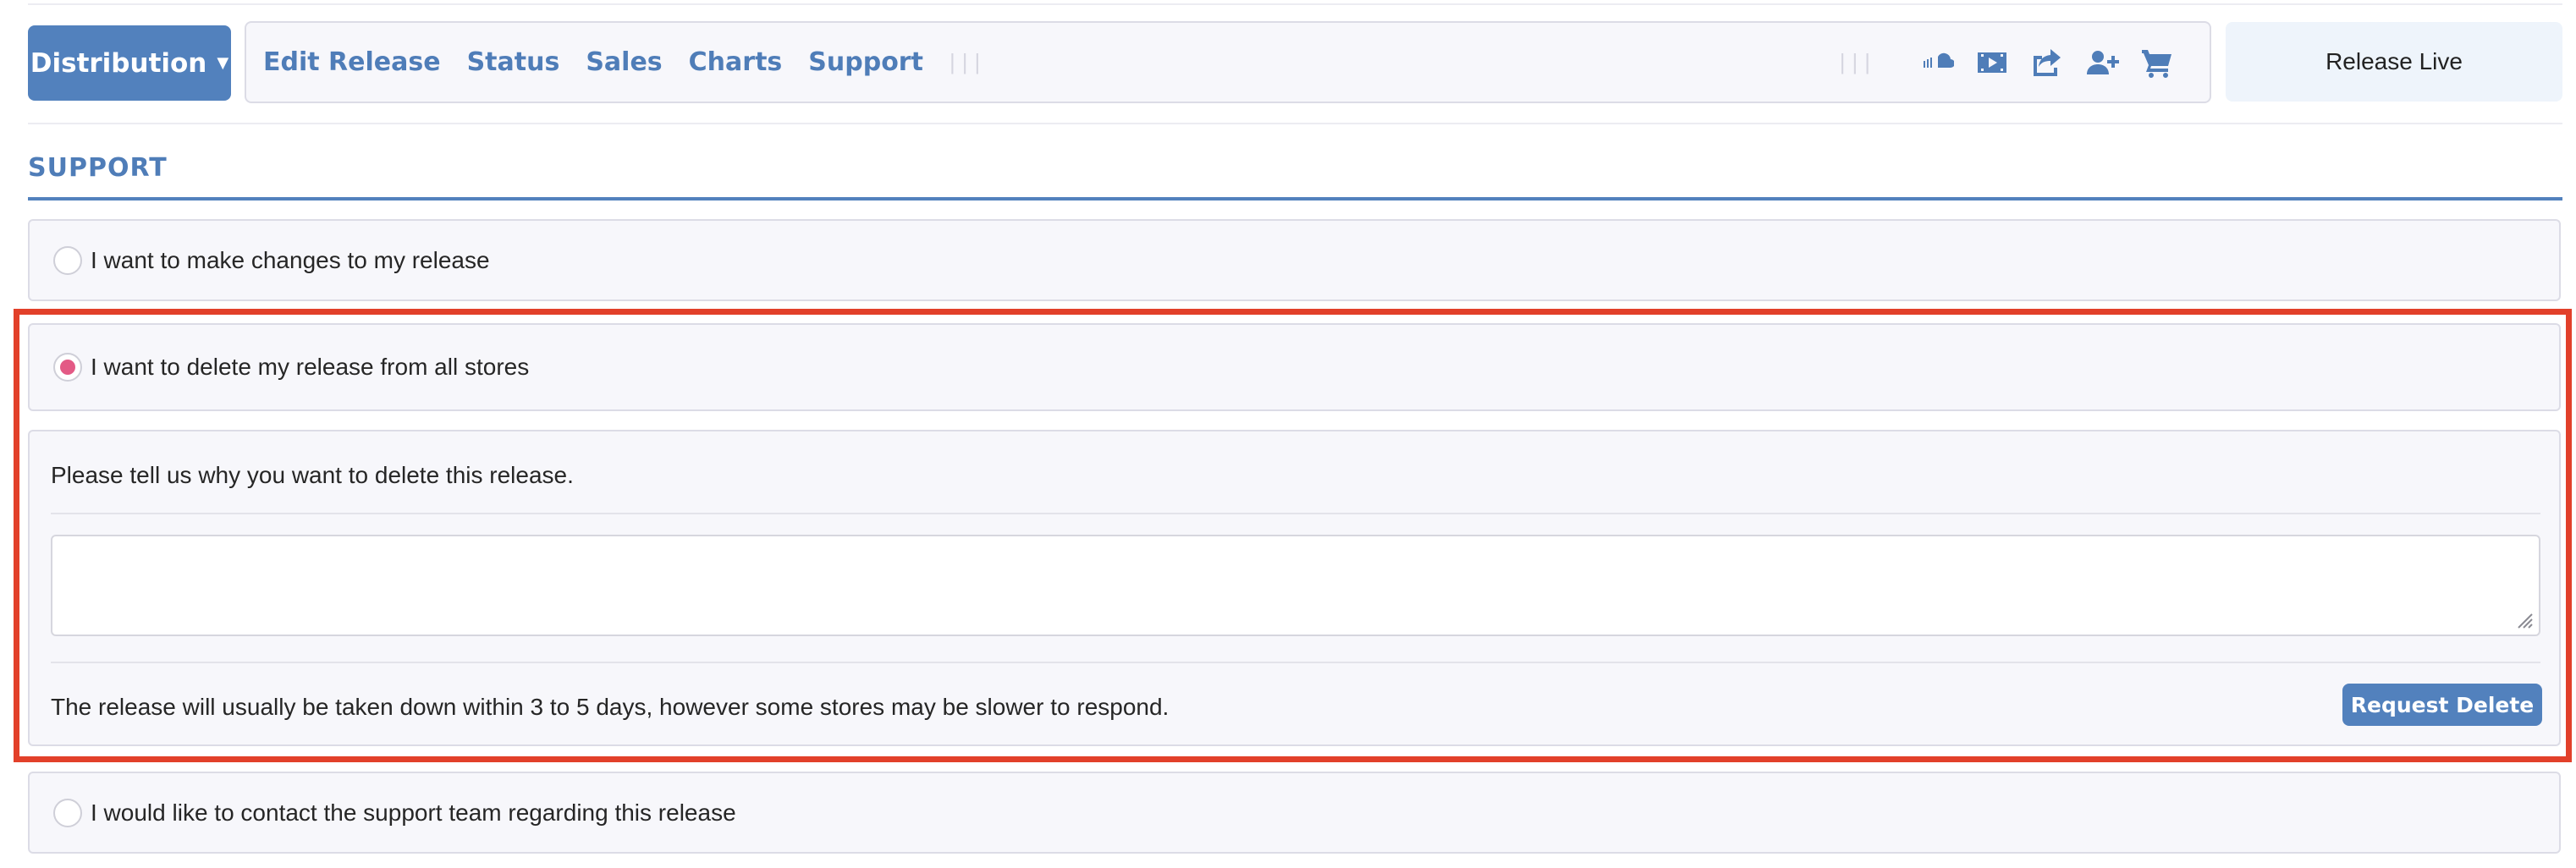 Image resolution: width=2576 pixels, height=868 pixels. I want to click on radio-make-changes, so click(67, 260).